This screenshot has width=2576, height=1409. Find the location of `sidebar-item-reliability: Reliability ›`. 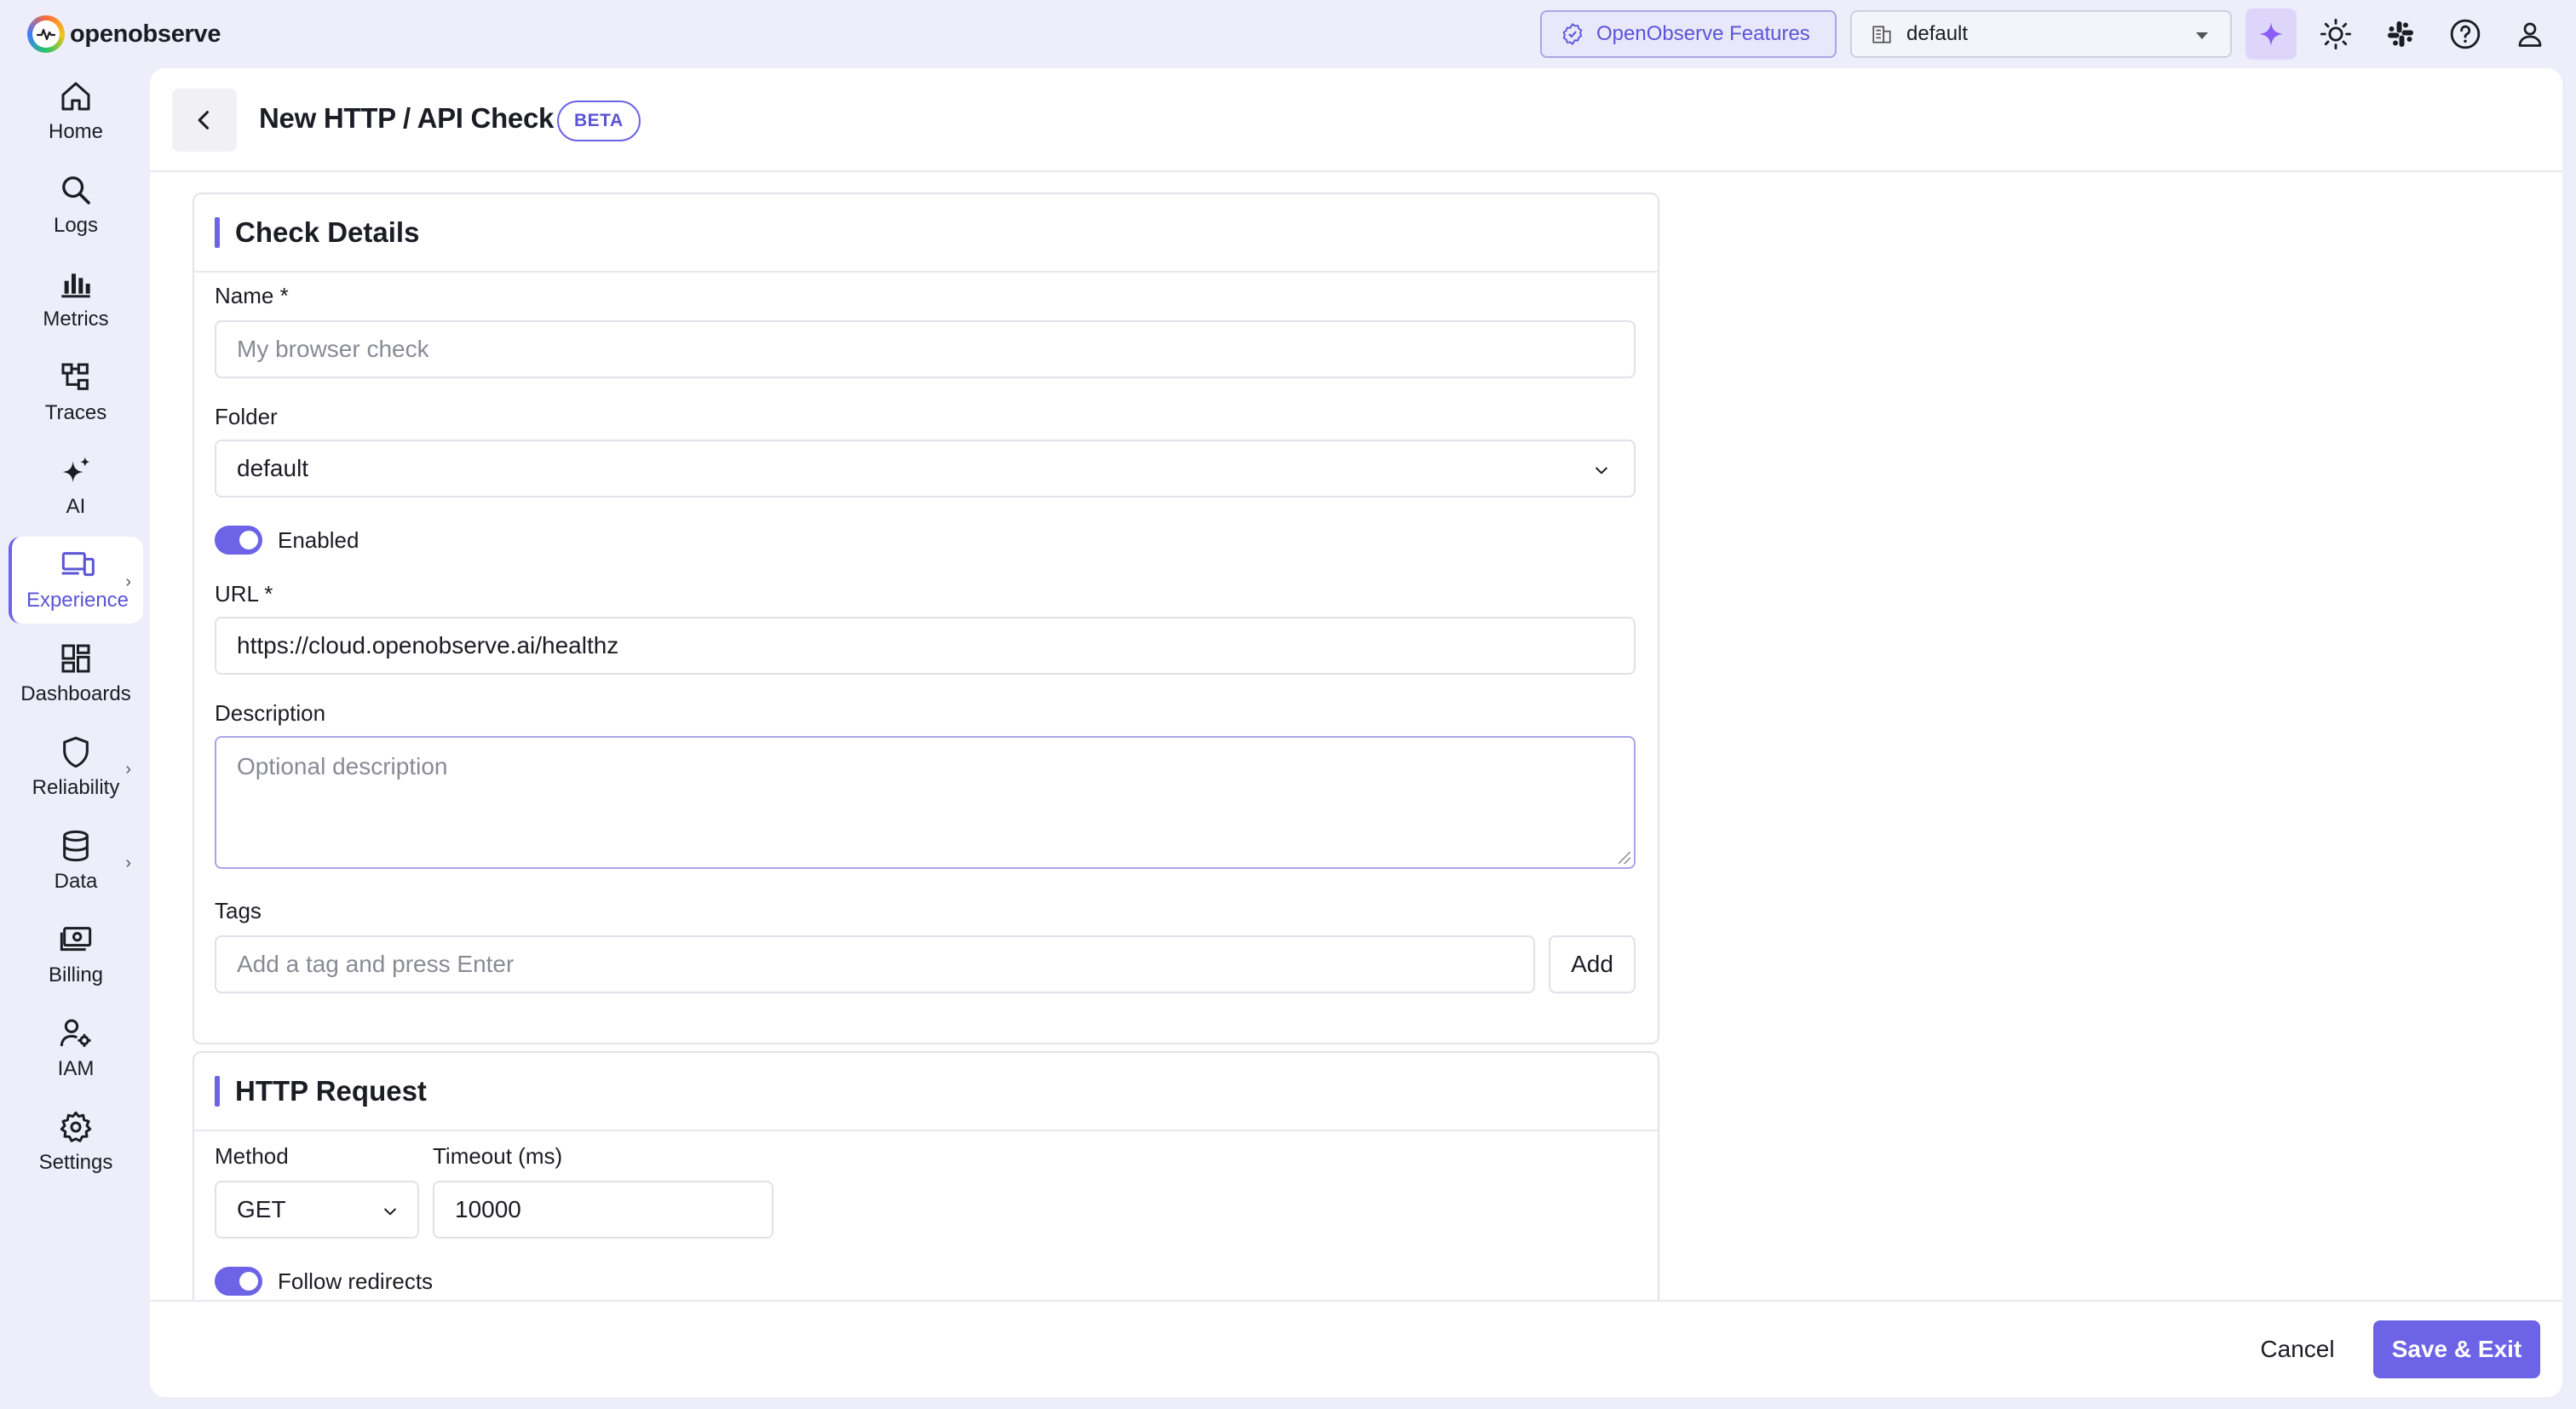

sidebar-item-reliability: Reliability › is located at coordinates (76, 767).